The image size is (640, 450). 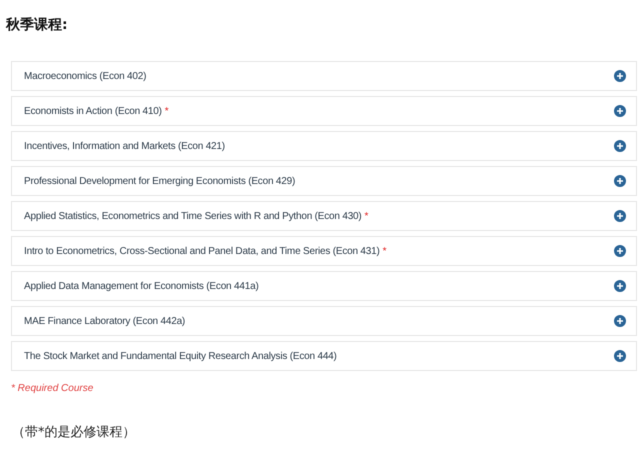 What do you see at coordinates (74, 432) in the screenshot?
I see `note-text: （带*的是必修课程）` at bounding box center [74, 432].